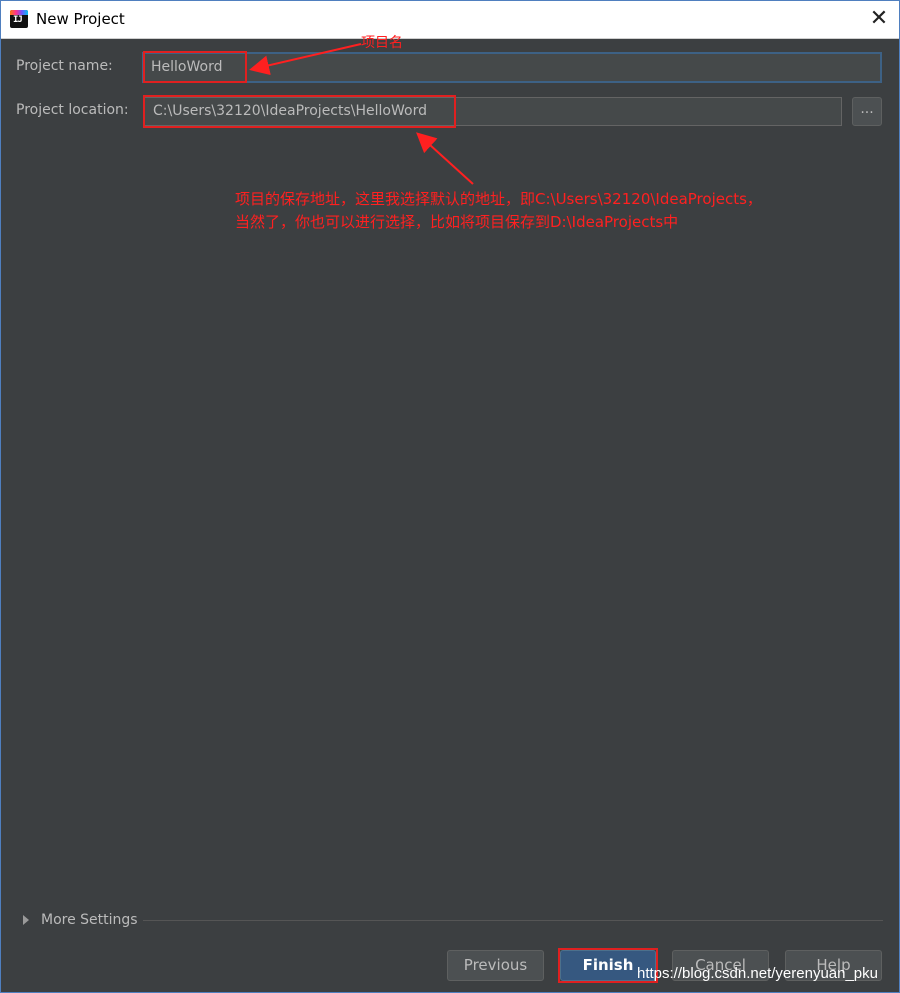 The width and height of the screenshot is (900, 993). I want to click on location-arrow, so click(445, 158).